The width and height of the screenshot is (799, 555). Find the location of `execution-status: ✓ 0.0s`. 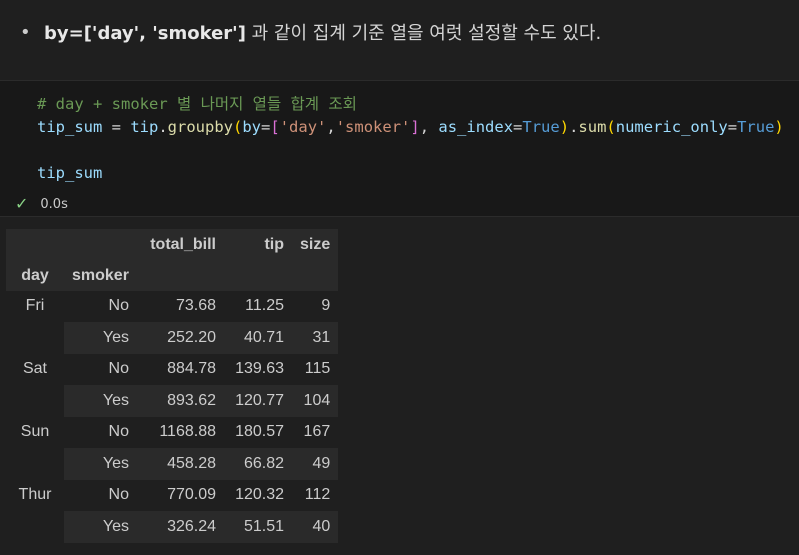

execution-status: ✓ 0.0s is located at coordinates (41, 203).